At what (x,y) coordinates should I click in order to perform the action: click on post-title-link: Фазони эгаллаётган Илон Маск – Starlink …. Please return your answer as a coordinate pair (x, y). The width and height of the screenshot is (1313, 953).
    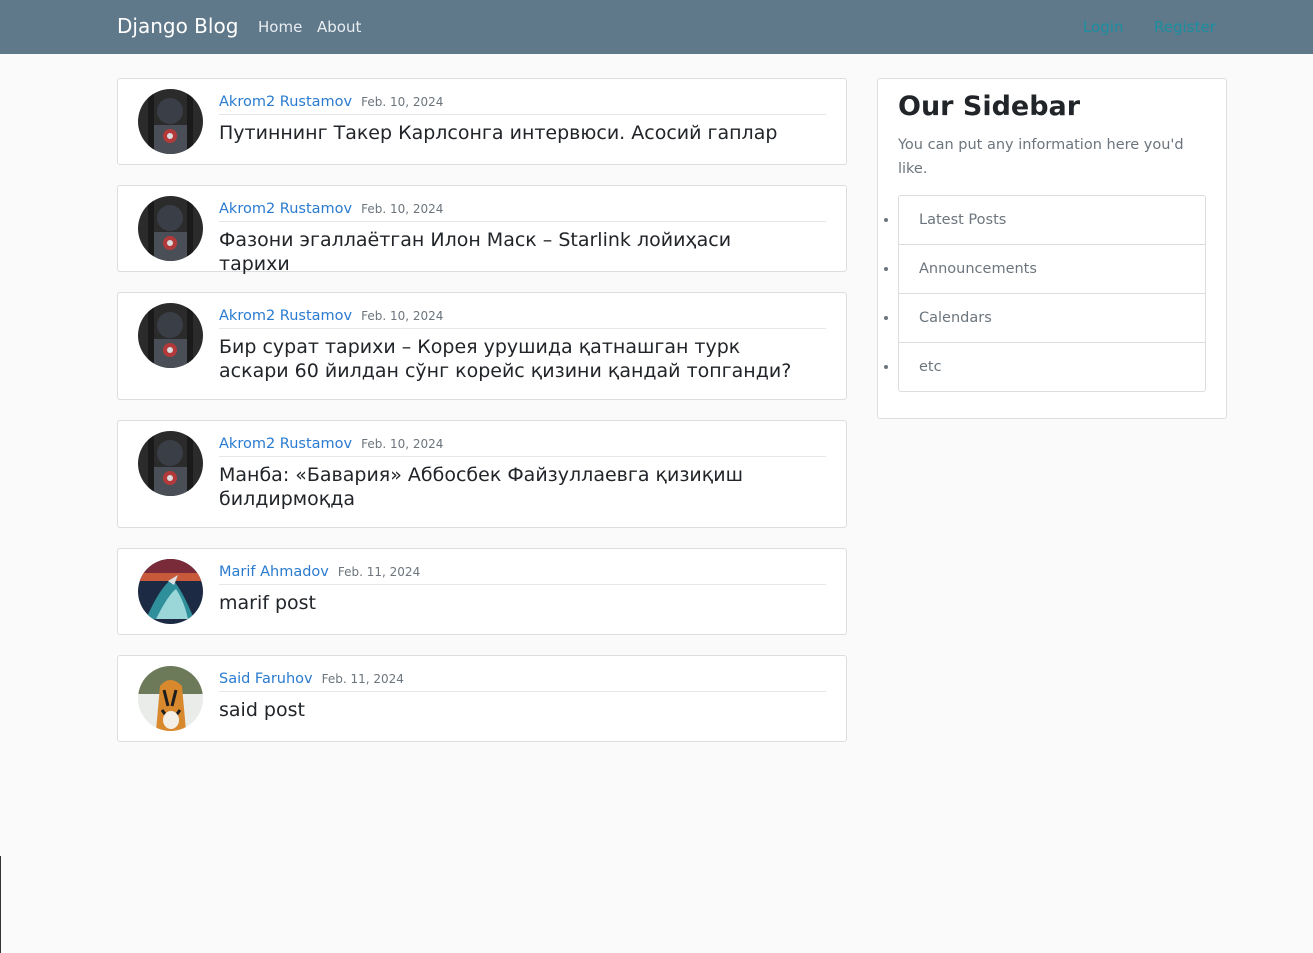
    Looking at the image, I should click on (512, 252).